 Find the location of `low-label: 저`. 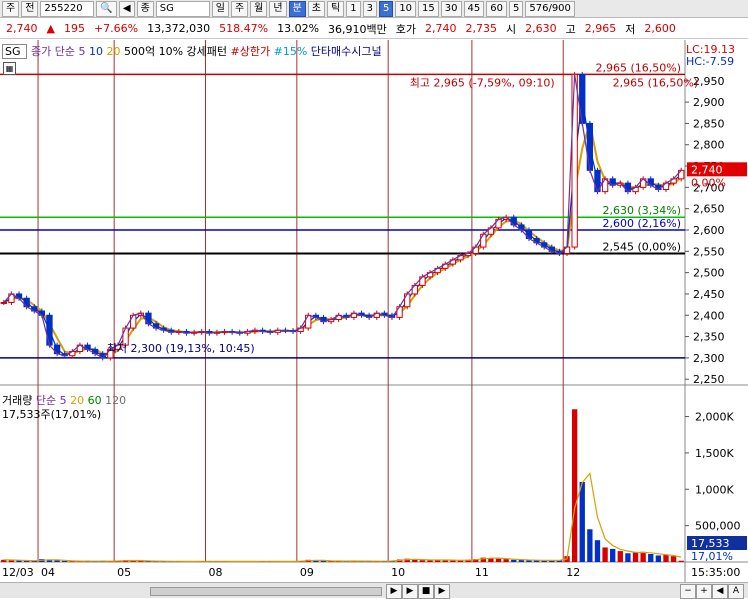

low-label: 저 is located at coordinates (630, 29).